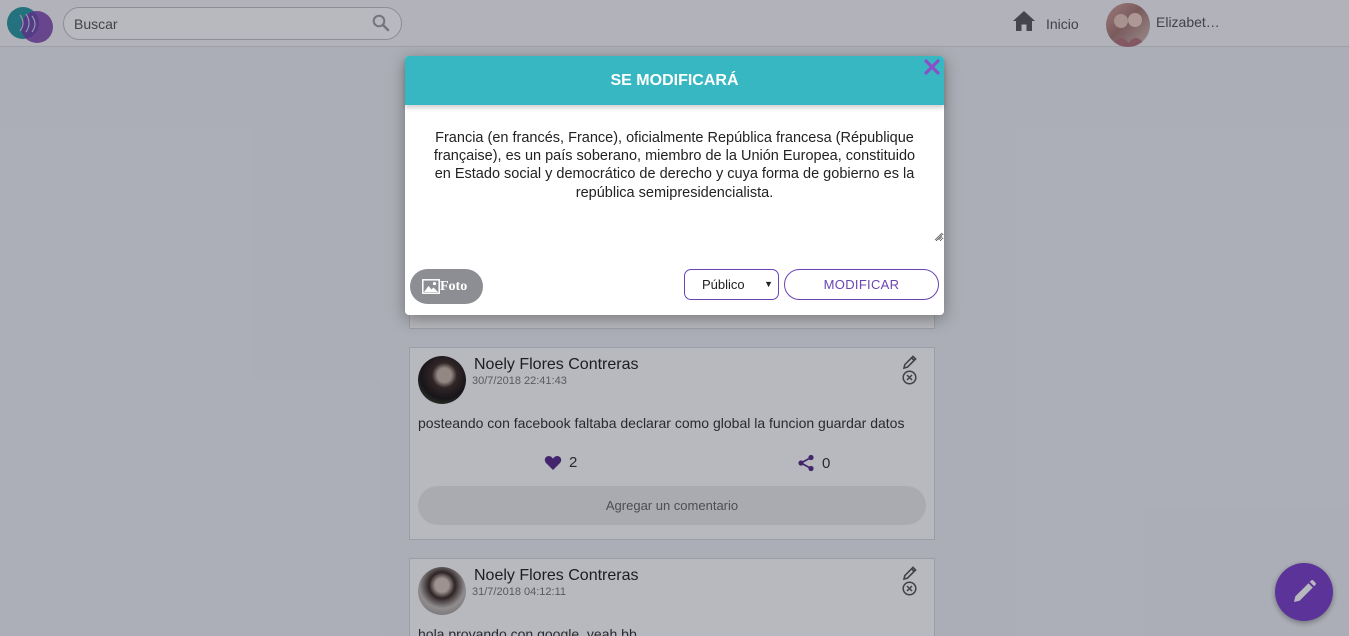 The height and width of the screenshot is (636, 1349). I want to click on modify-button: MODIFICAR, so click(861, 284).